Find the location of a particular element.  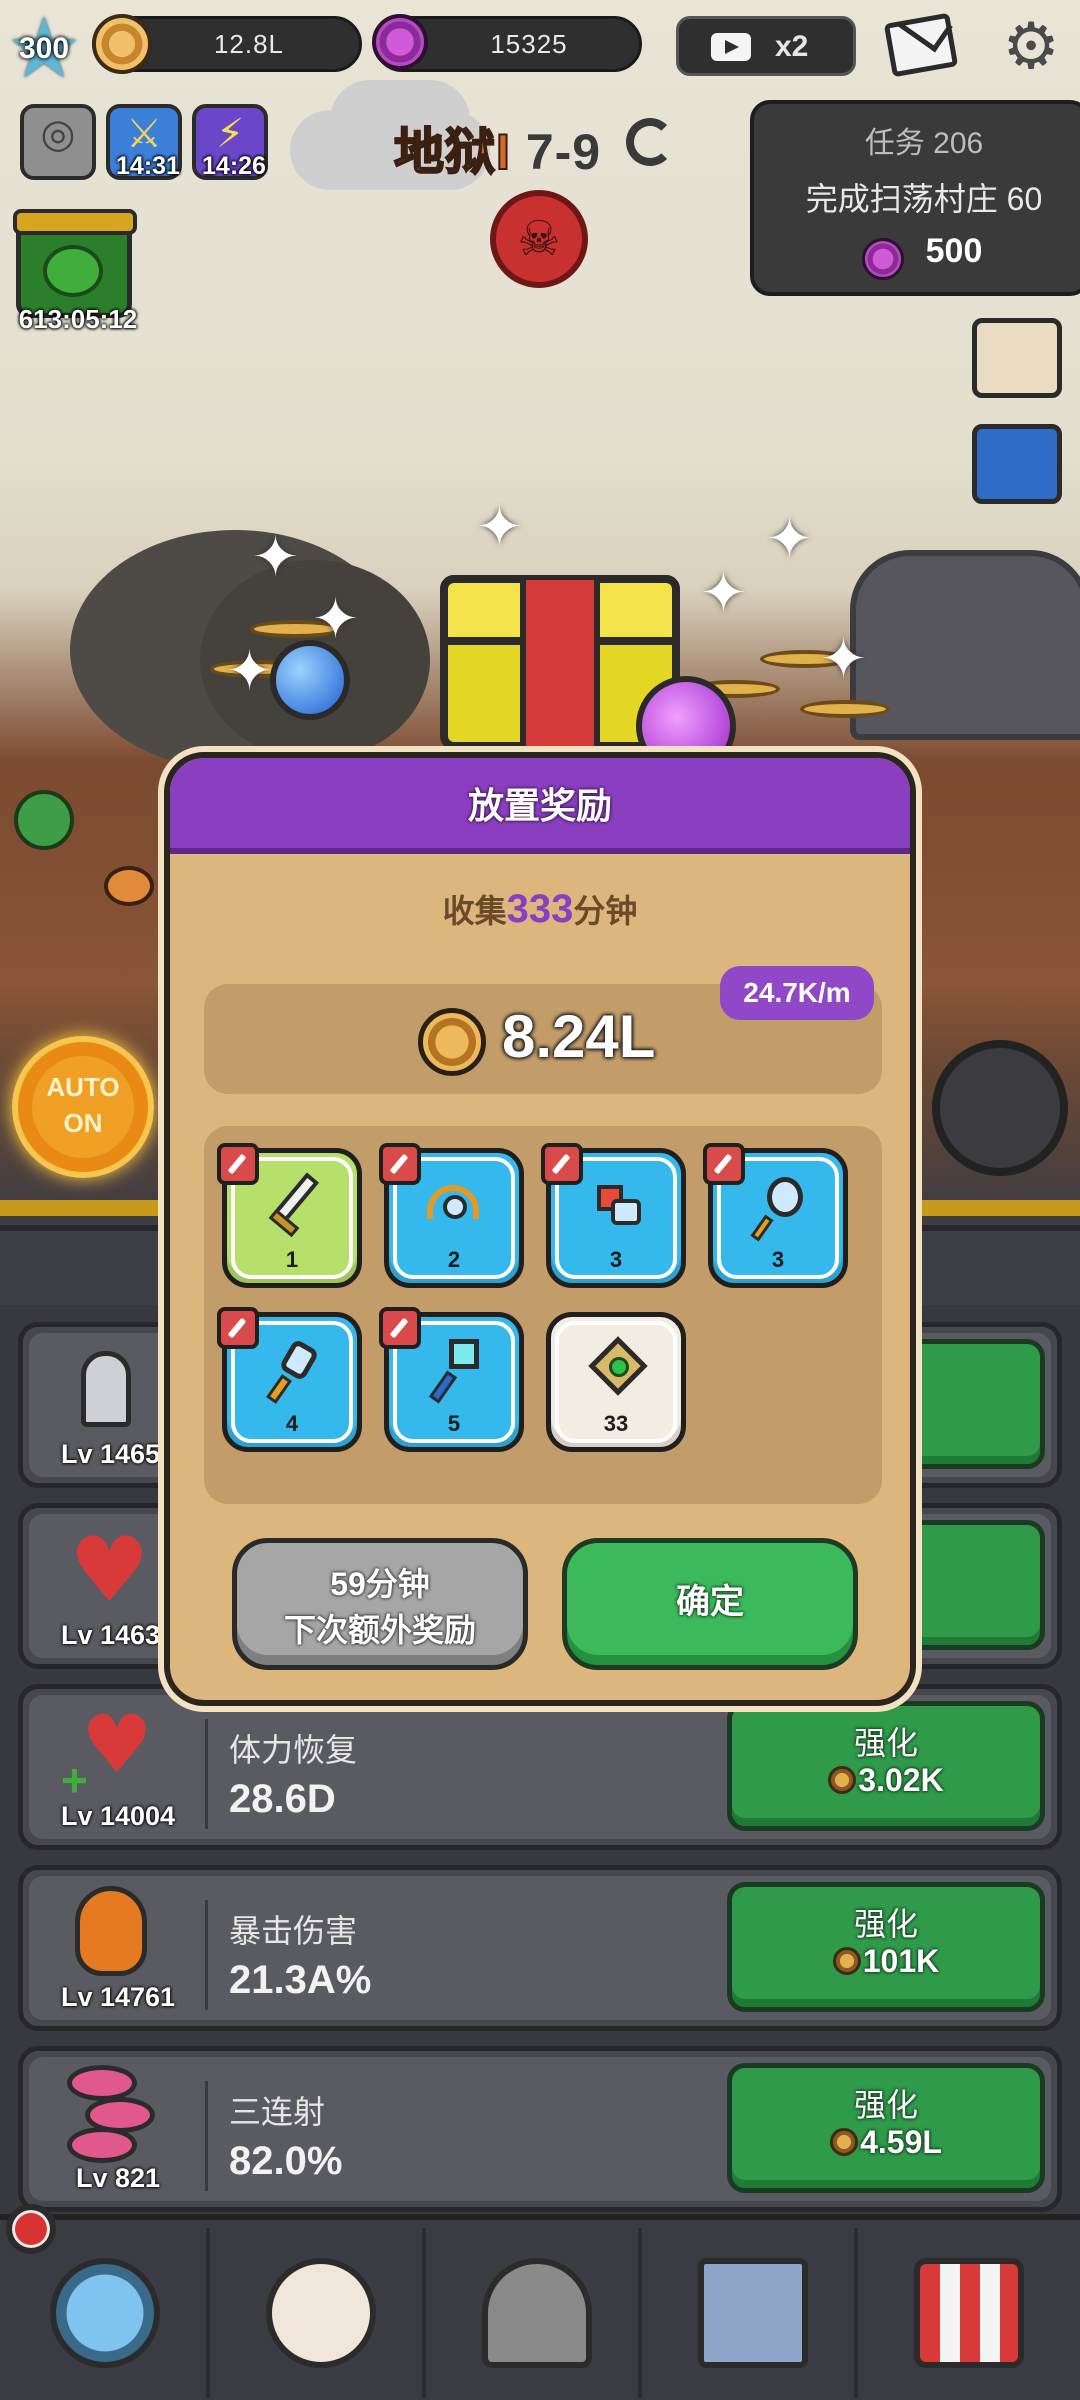

confirm-label: 确定 is located at coordinates (710, 1602).